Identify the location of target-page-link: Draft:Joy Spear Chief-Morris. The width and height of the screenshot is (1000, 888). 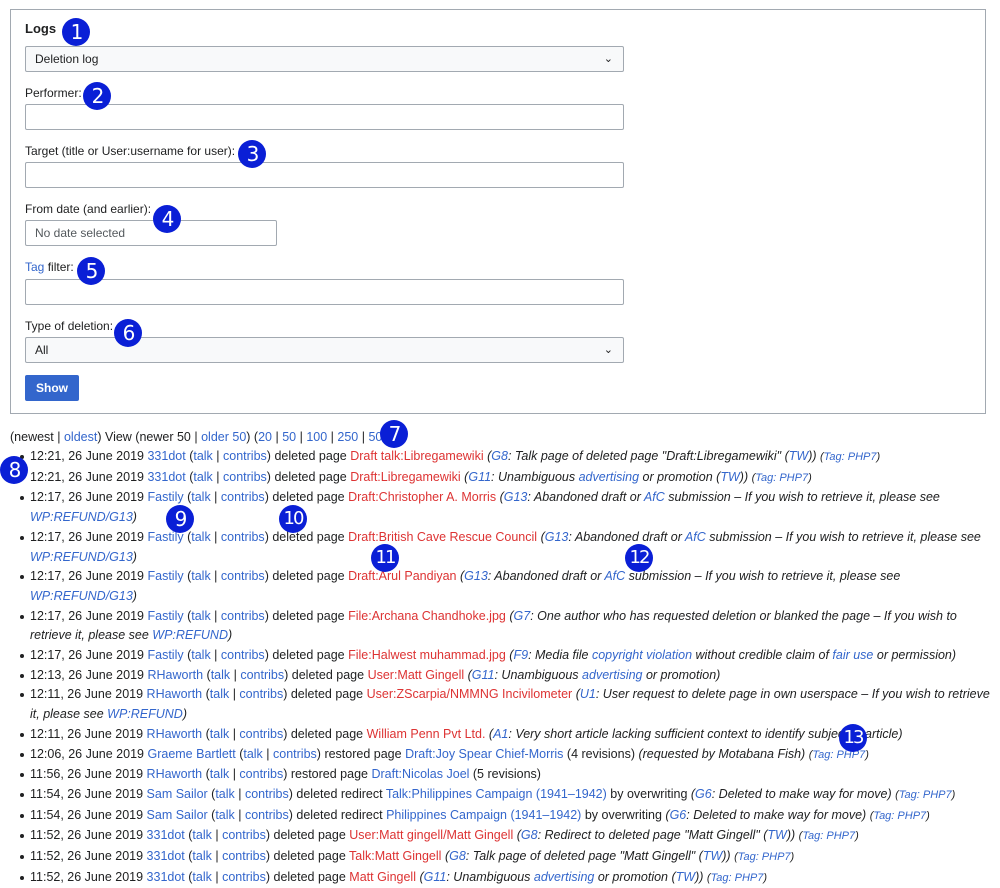
(484, 754).